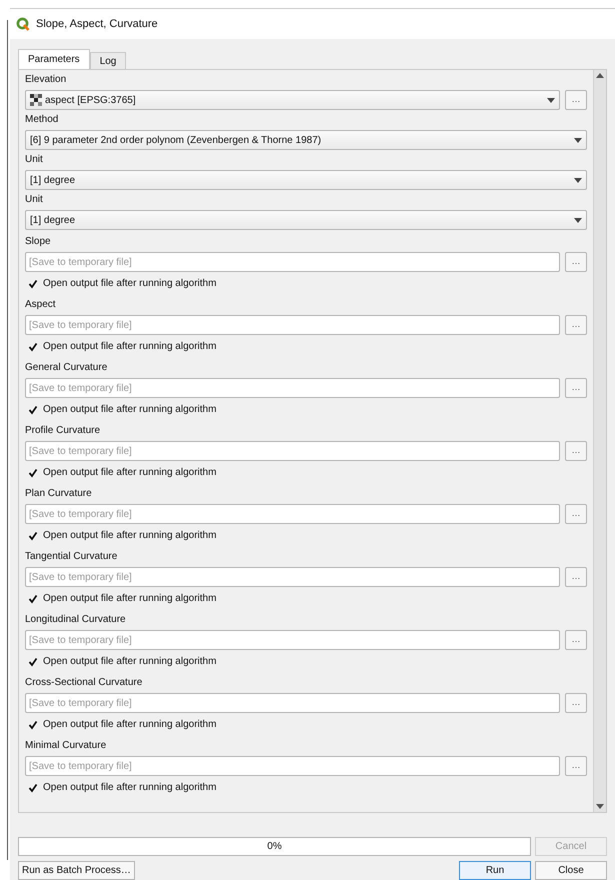 This screenshot has width=615, height=880. What do you see at coordinates (36, 100) in the screenshot?
I see `raster-layer-icon` at bounding box center [36, 100].